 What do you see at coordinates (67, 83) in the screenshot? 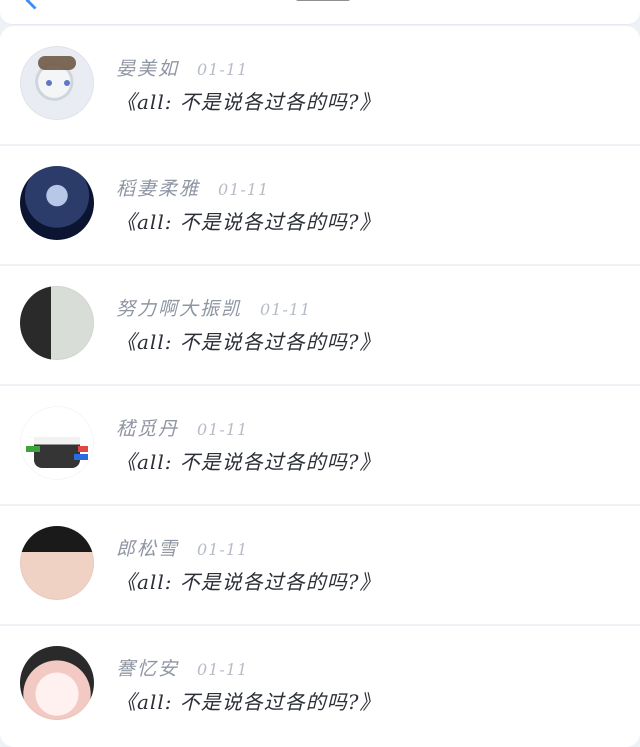
I see `avatar-eye-right` at bounding box center [67, 83].